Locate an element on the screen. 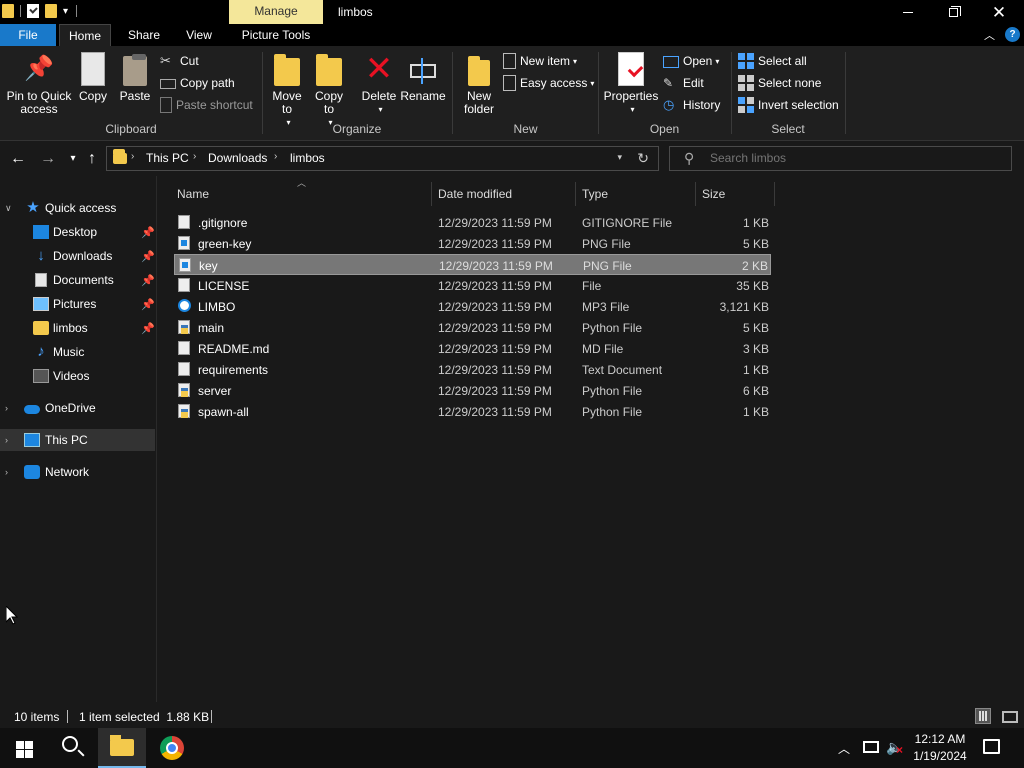 The height and width of the screenshot is (768, 1024). file-type: MD File is located at coordinates (603, 349).